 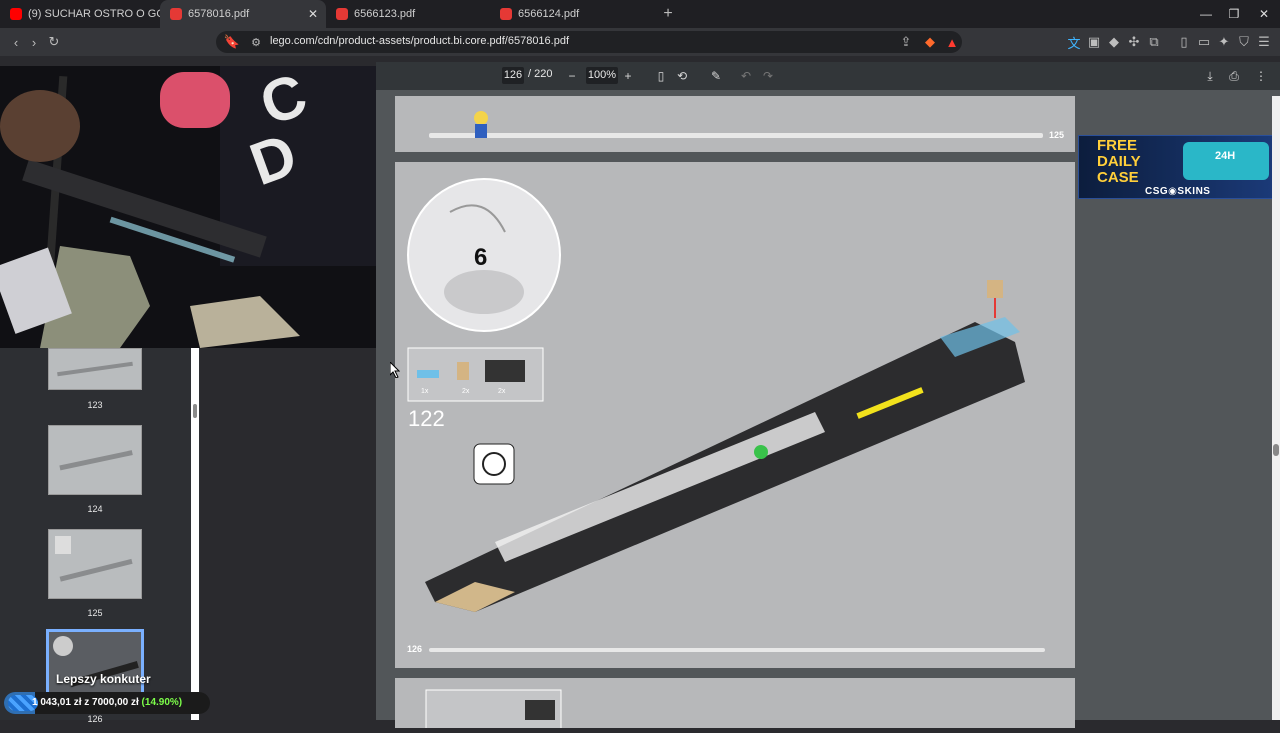 I want to click on redo-icon: ↷, so click(x=768, y=76).